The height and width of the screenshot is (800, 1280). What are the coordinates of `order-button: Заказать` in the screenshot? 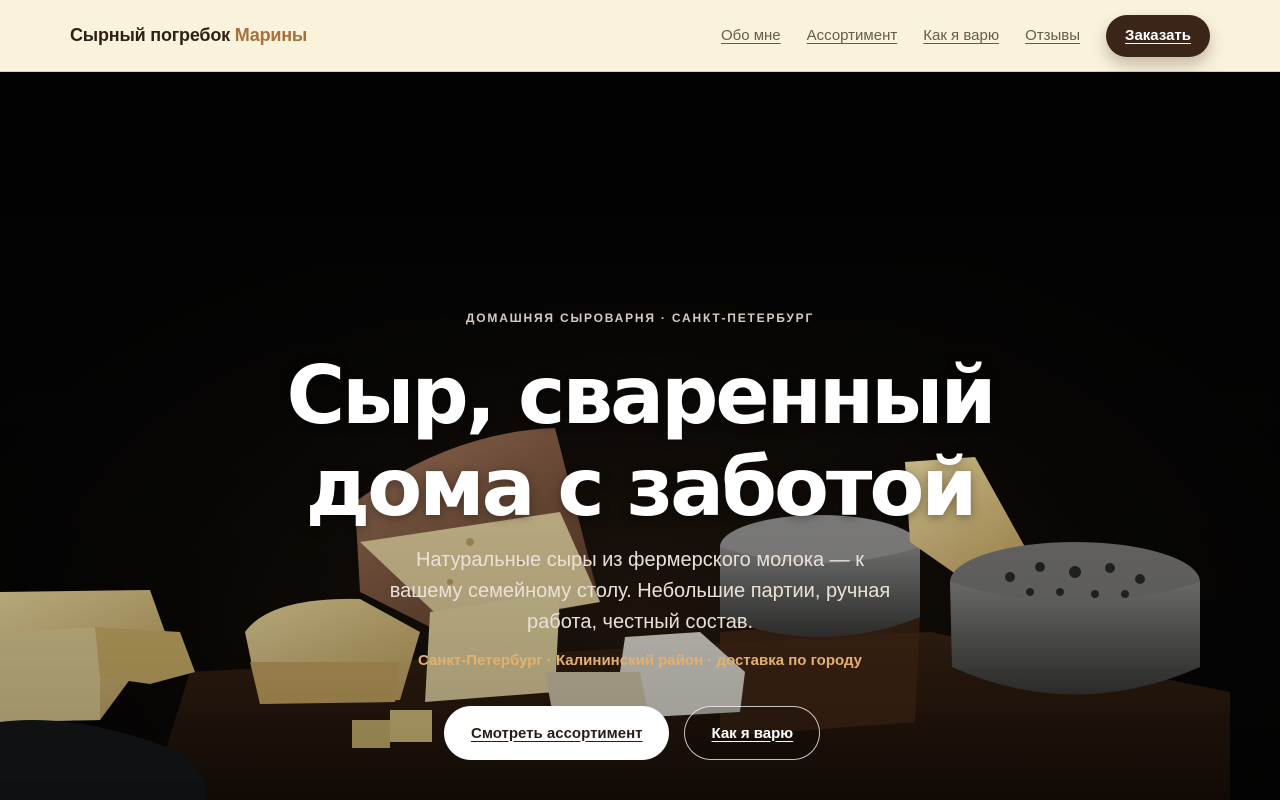 It's located at (1158, 35).